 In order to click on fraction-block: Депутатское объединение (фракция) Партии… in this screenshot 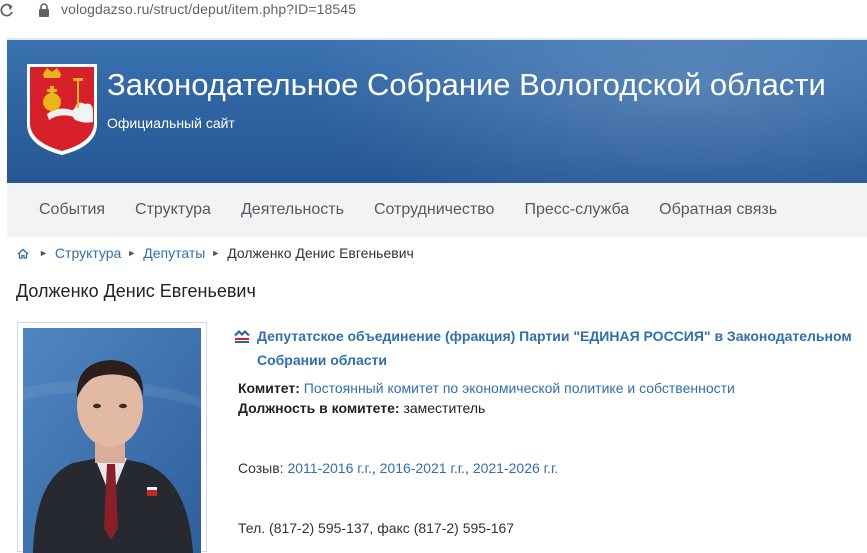, I will do `click(546, 348)`.